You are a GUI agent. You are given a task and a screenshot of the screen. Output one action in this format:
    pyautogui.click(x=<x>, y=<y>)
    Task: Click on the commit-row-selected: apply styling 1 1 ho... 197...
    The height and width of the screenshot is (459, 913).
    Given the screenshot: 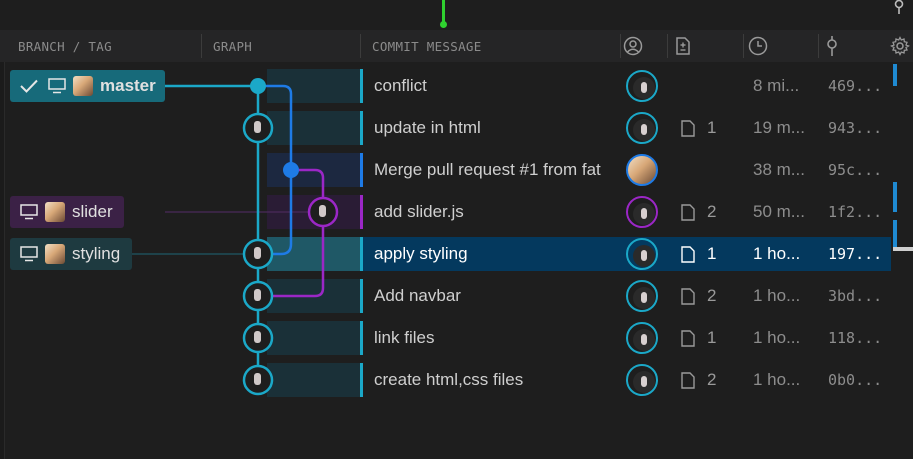 What is the action you would take?
    pyautogui.click(x=448, y=254)
    